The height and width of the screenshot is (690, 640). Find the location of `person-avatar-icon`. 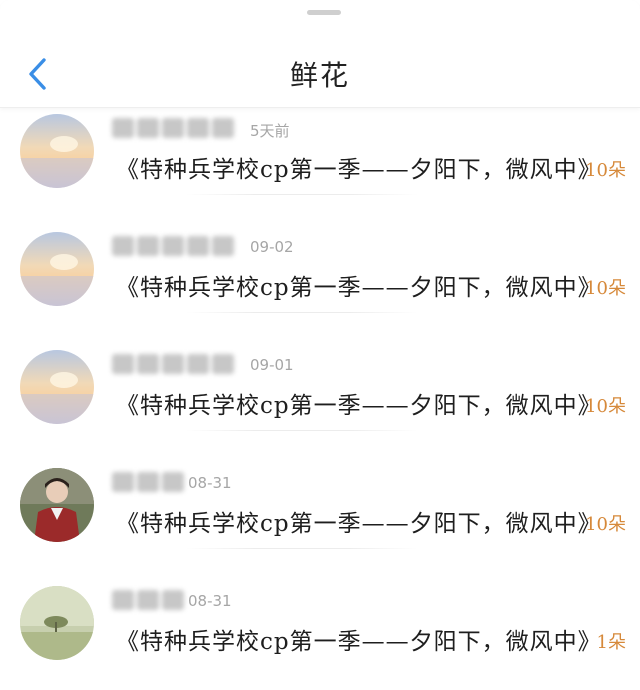

person-avatar-icon is located at coordinates (57, 505).